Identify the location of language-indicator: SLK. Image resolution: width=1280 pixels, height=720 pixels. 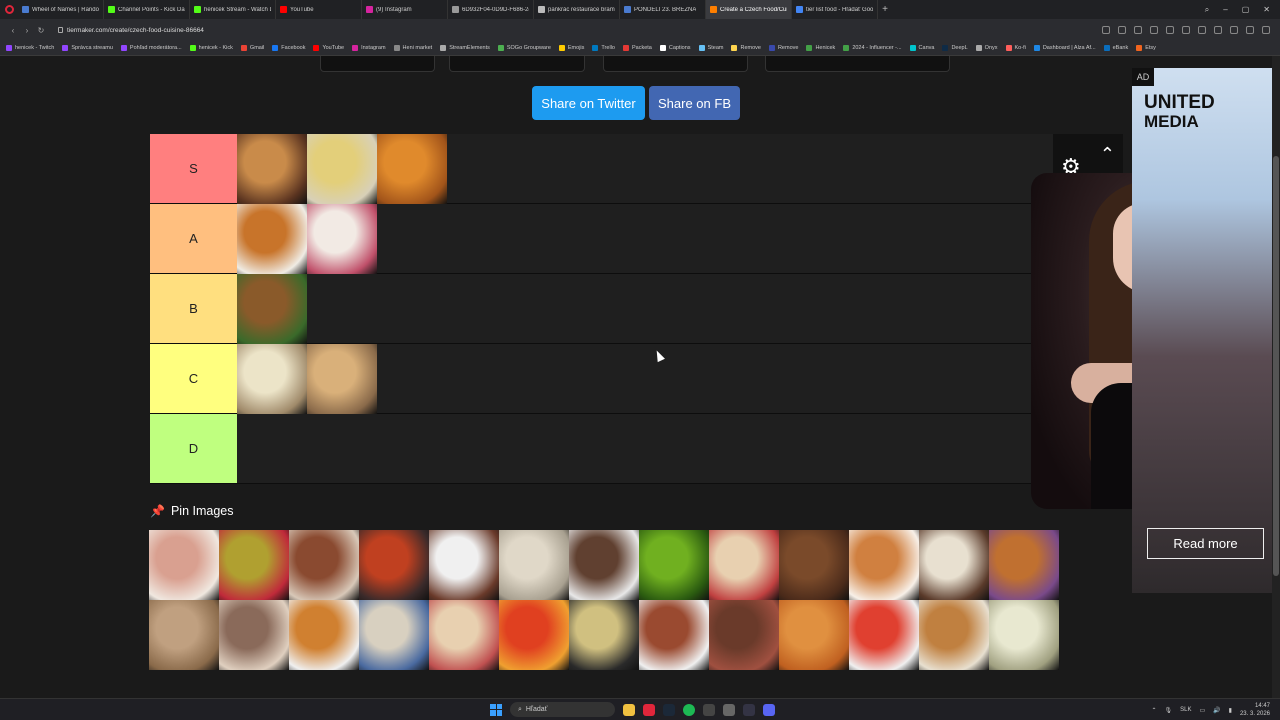
(1185, 710).